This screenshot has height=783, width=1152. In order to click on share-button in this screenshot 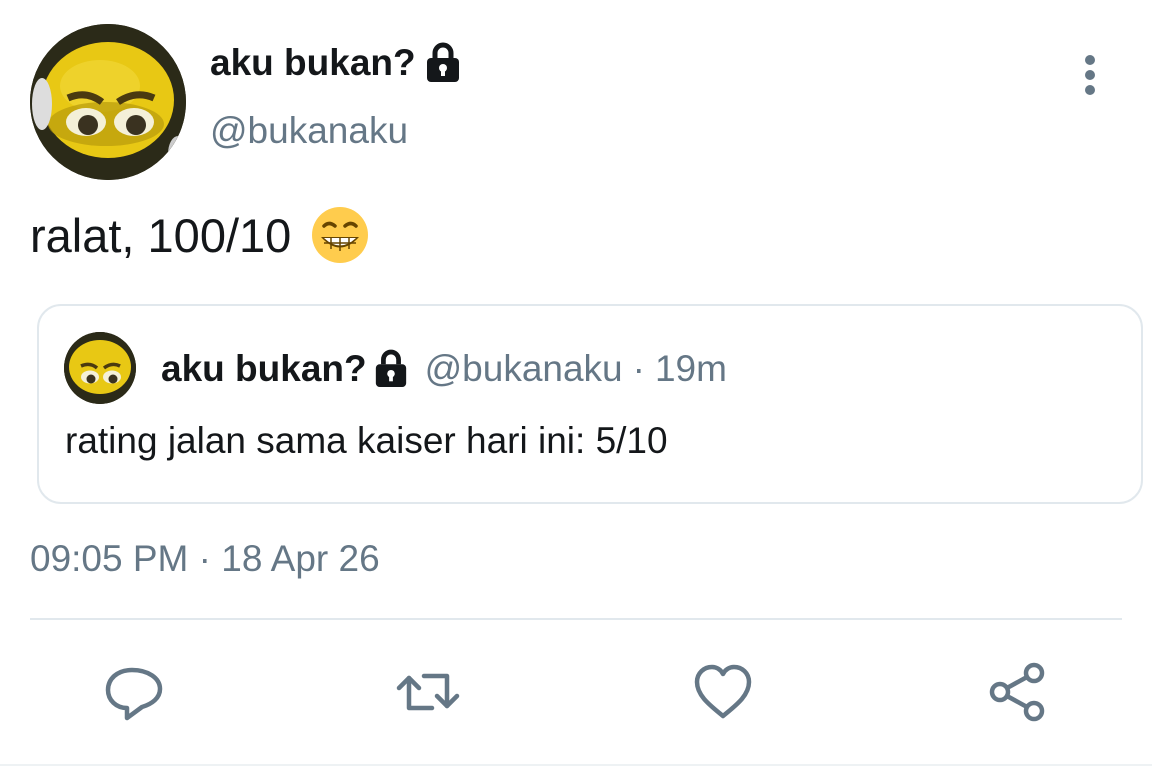, I will do `click(1018, 692)`.